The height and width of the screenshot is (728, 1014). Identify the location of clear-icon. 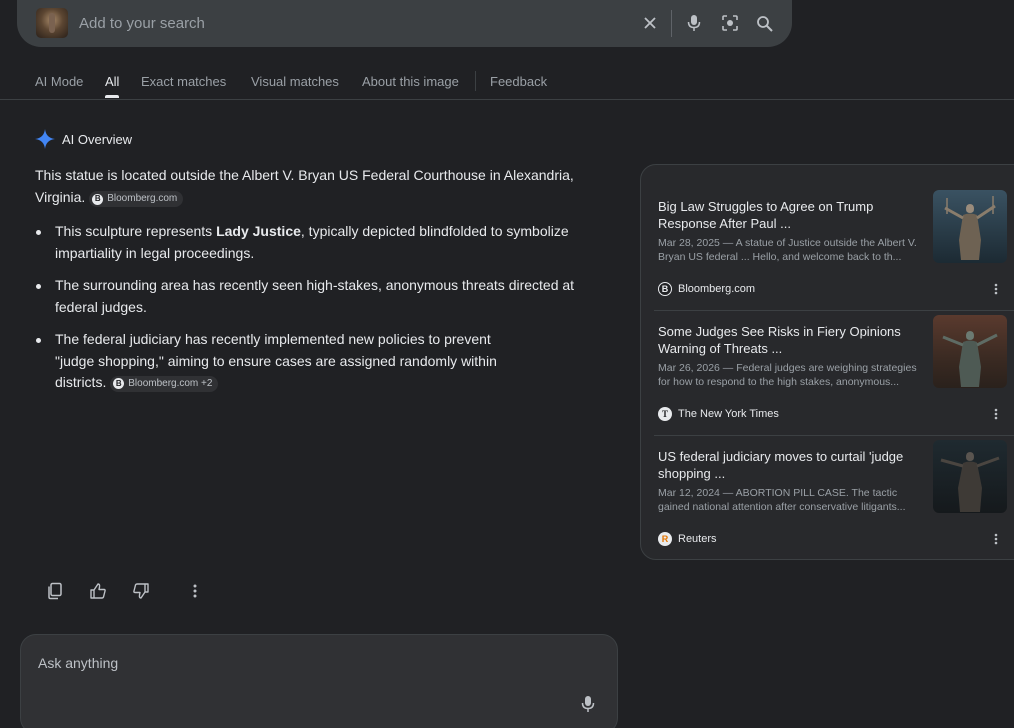
(650, 23).